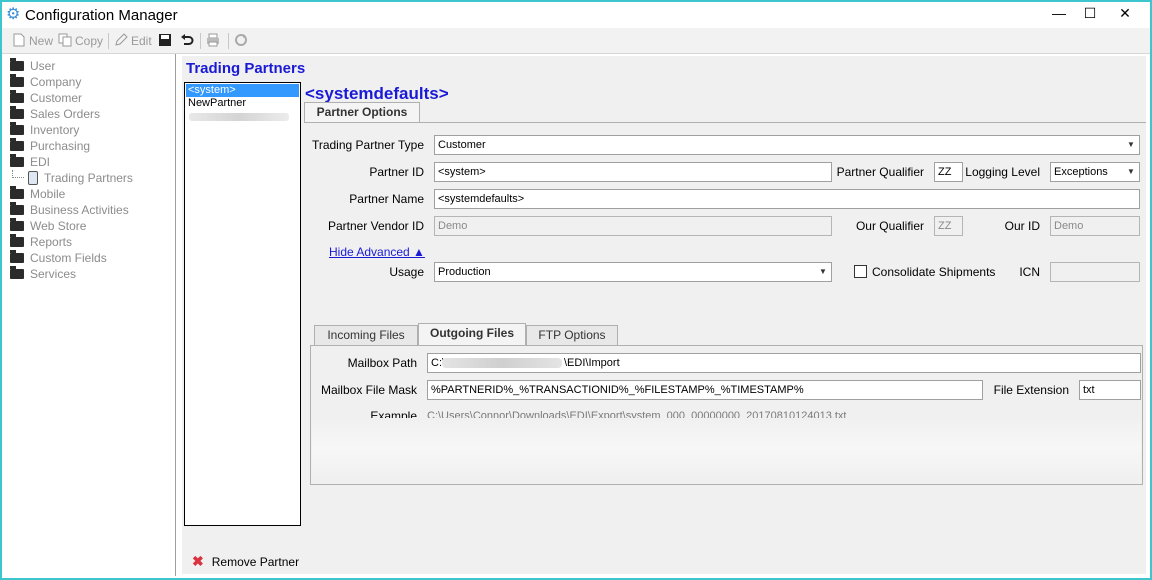  I want to click on edit-button: Edit, so click(133, 41).